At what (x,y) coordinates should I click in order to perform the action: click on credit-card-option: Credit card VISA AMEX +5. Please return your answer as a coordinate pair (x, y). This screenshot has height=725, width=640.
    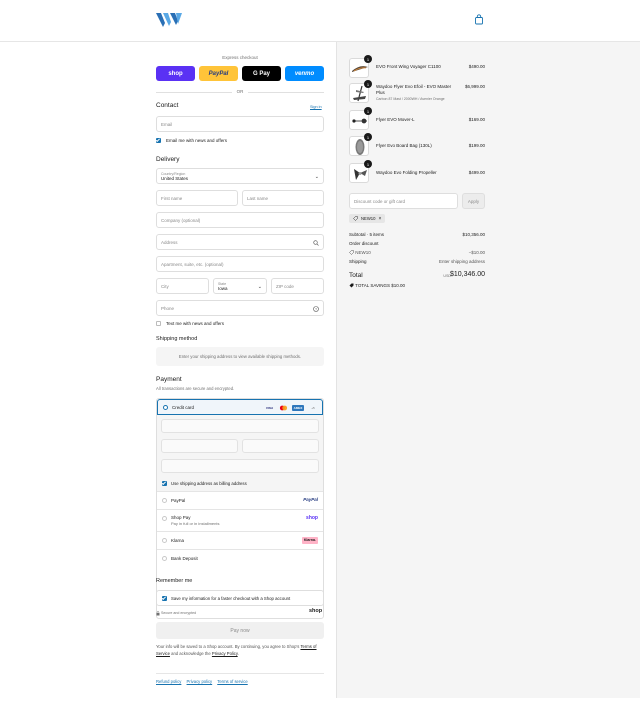
    Looking at the image, I should click on (240, 407).